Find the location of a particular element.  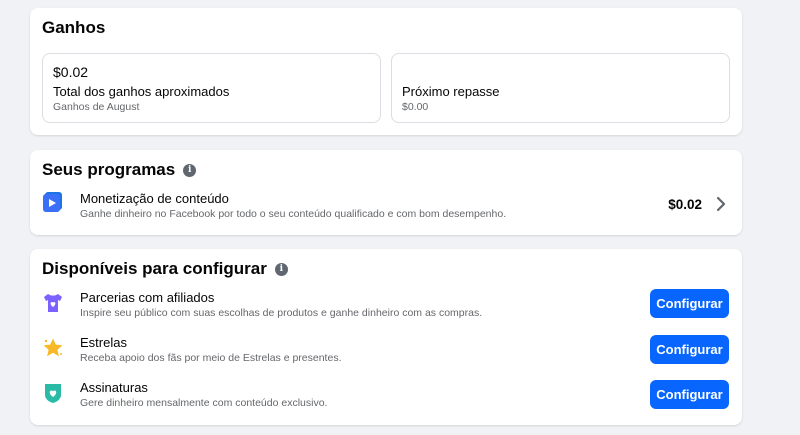

program-amount: $0.02 is located at coordinates (685, 204).